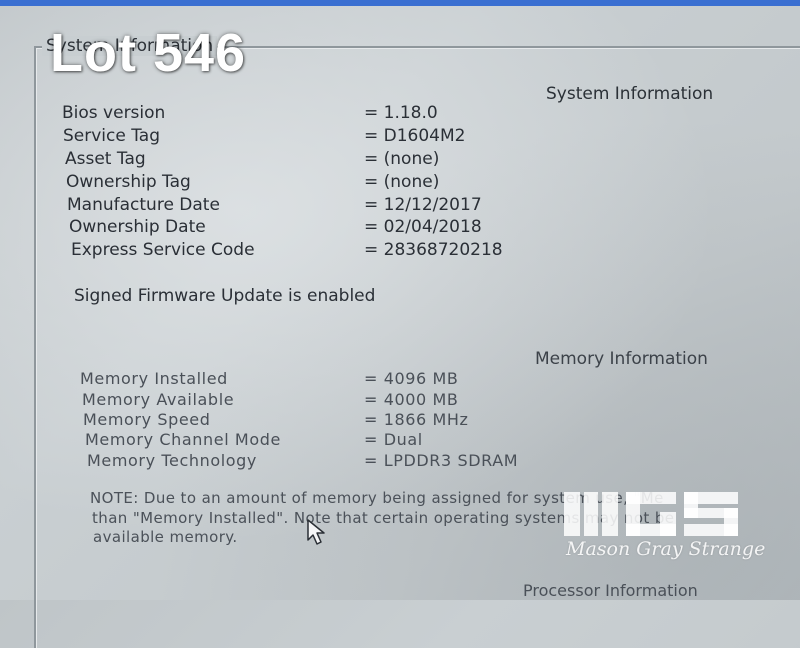 Image resolution: width=800 pixels, height=648 pixels. I want to click on row-value: = LPDDR3 SDRAM, so click(441, 460).